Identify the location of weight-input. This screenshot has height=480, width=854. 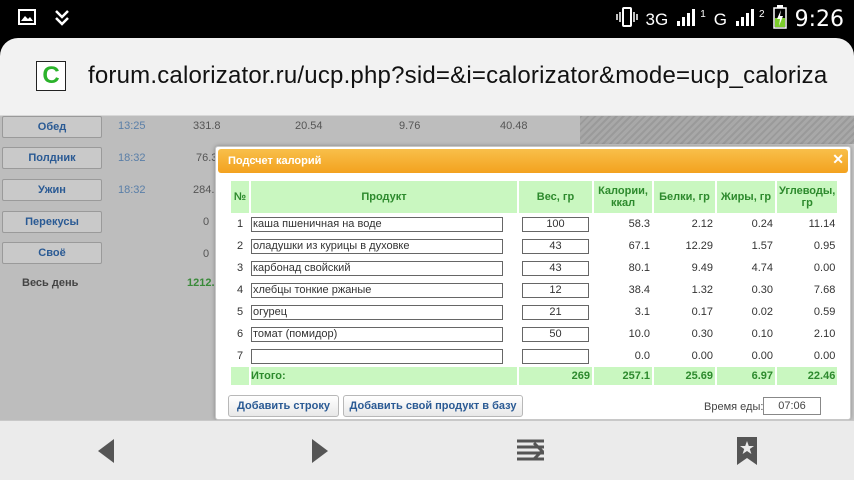
(555, 356).